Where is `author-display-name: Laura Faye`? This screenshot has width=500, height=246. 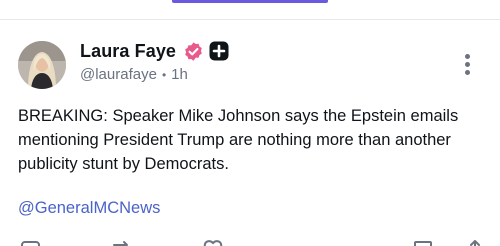
author-display-name: Laura Faye is located at coordinates (128, 51).